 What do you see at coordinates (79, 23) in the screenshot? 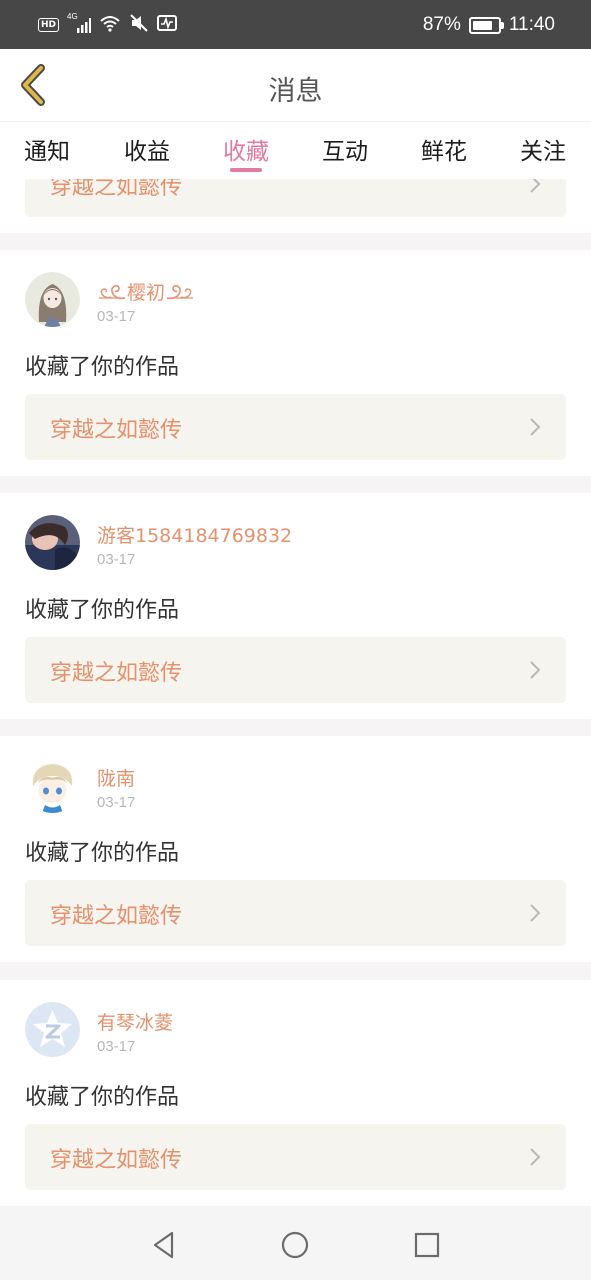
I see `4g-signal-icon: 4G` at bounding box center [79, 23].